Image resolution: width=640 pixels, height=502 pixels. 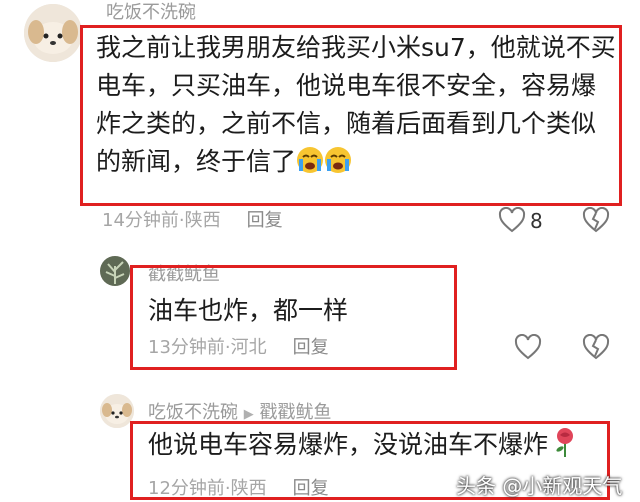 I want to click on comment-time: 14分钟前, so click(x=140, y=220).